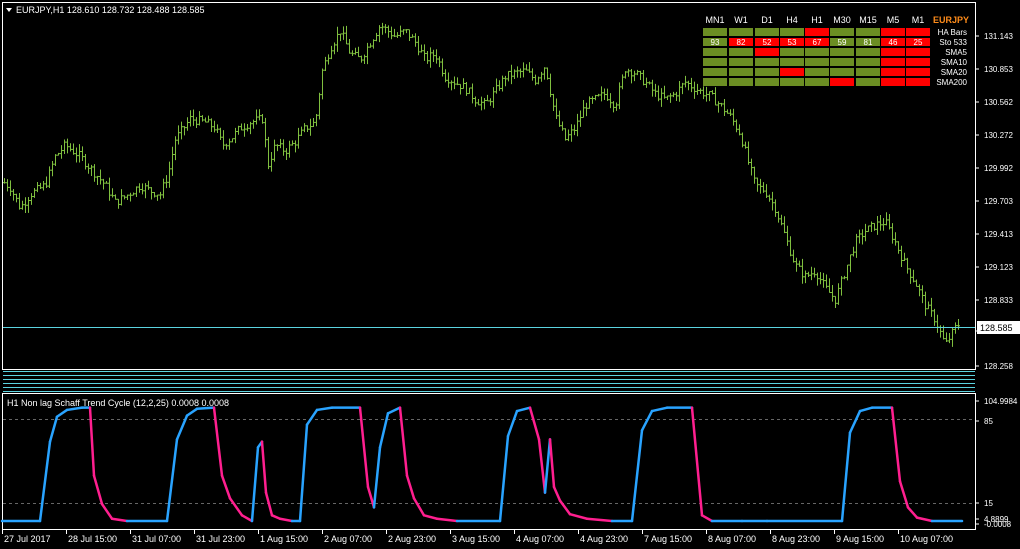 This screenshot has width=1020, height=549. I want to click on timeframe-header: D1, so click(767, 20).